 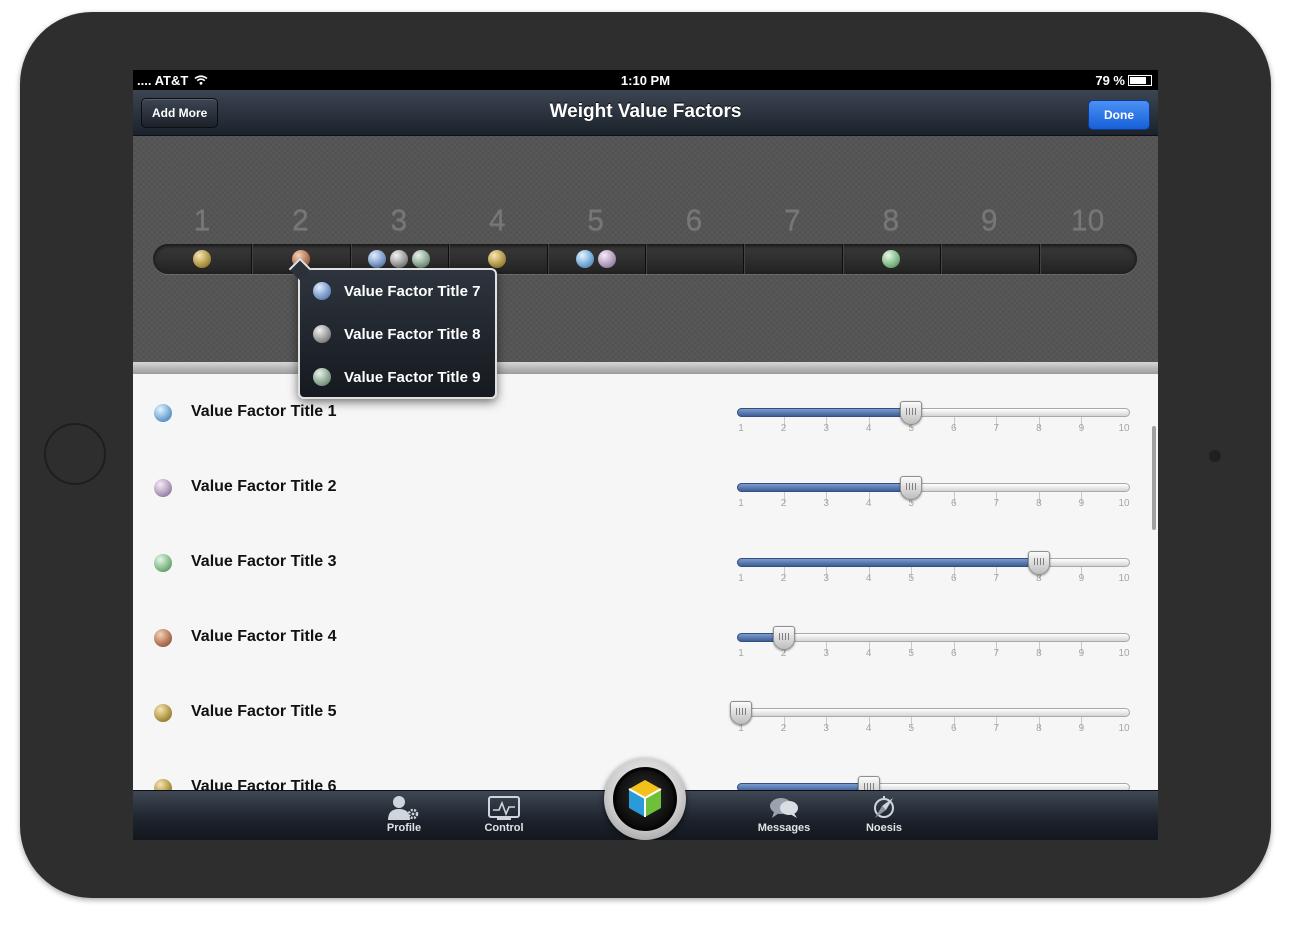 What do you see at coordinates (1154, 478) in the screenshot?
I see `scrollbar` at bounding box center [1154, 478].